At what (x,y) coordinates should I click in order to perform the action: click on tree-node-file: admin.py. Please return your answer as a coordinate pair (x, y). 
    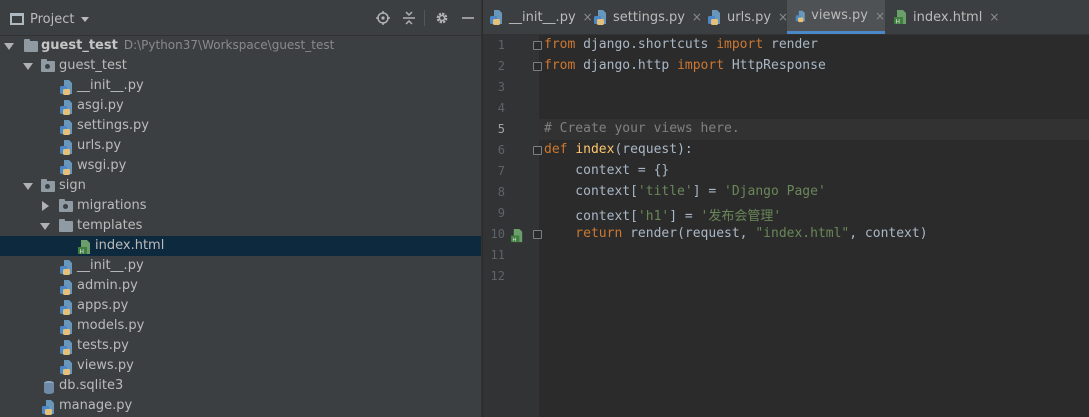
    Looking at the image, I should click on (240, 286).